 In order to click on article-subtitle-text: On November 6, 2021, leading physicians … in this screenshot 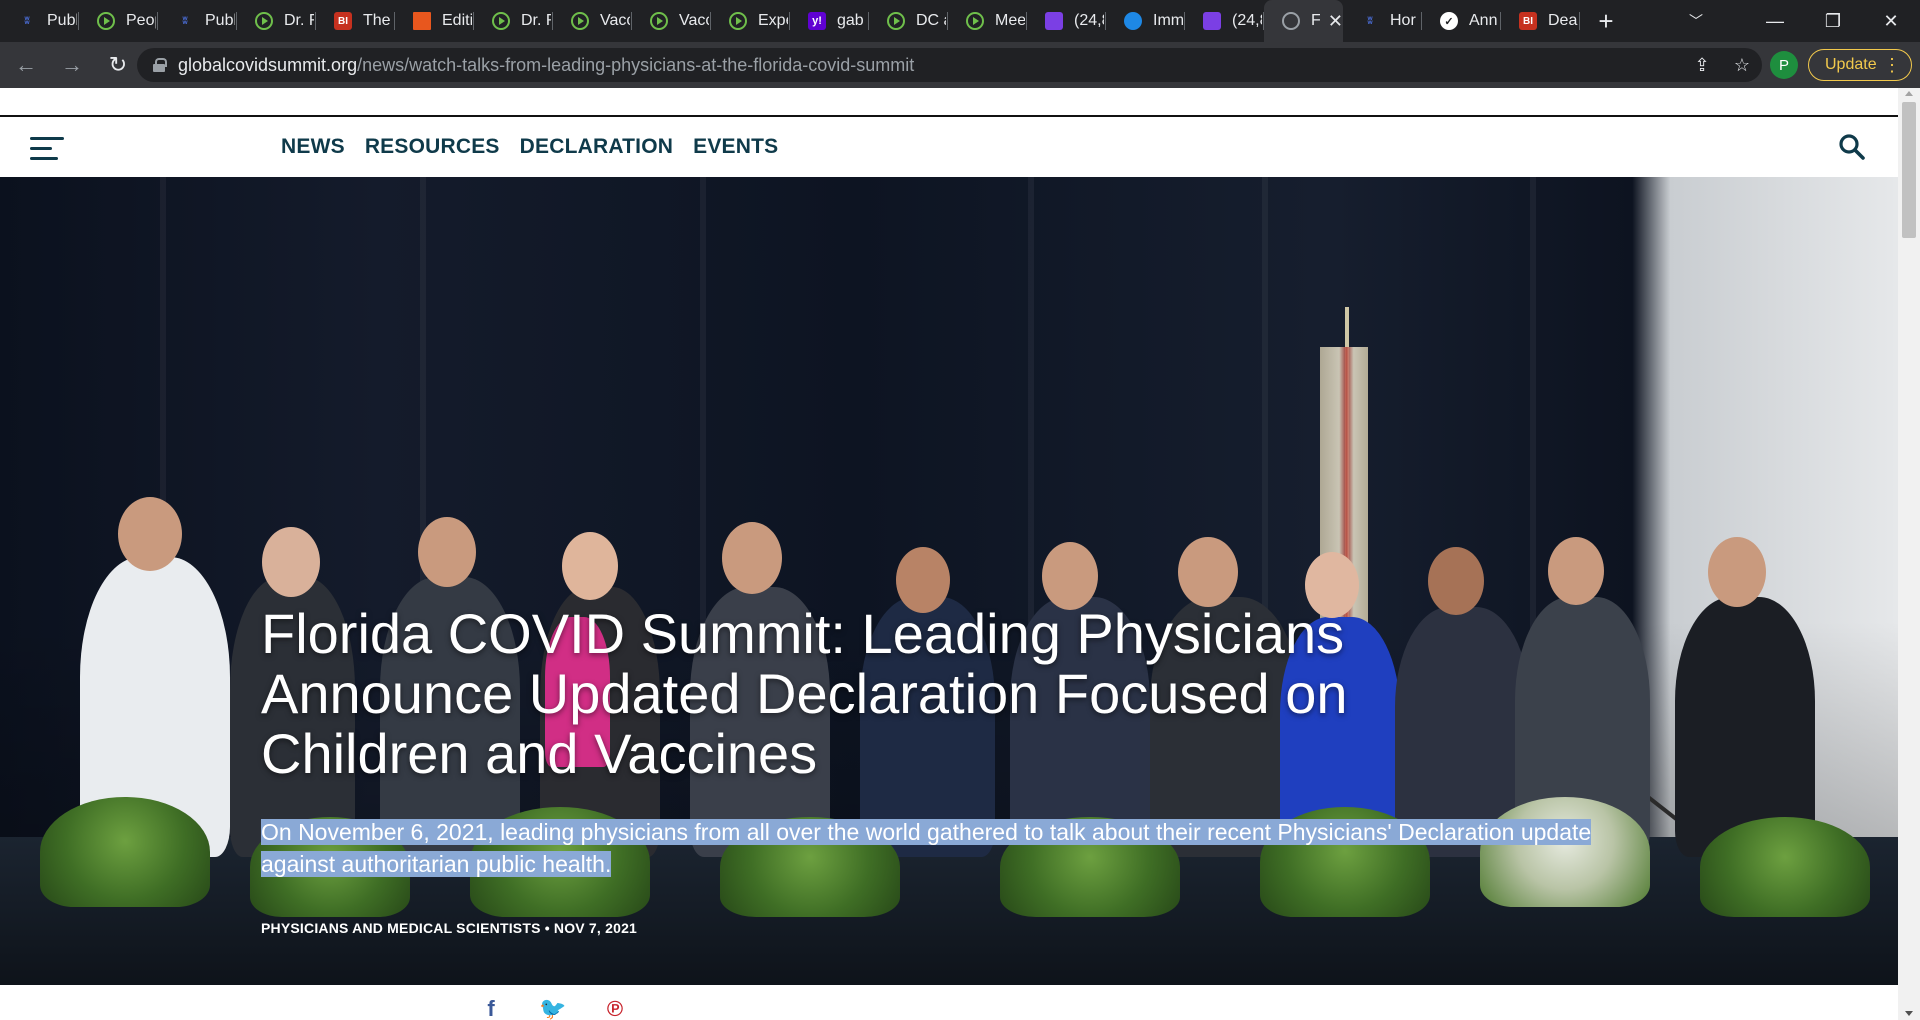, I will do `click(926, 848)`.